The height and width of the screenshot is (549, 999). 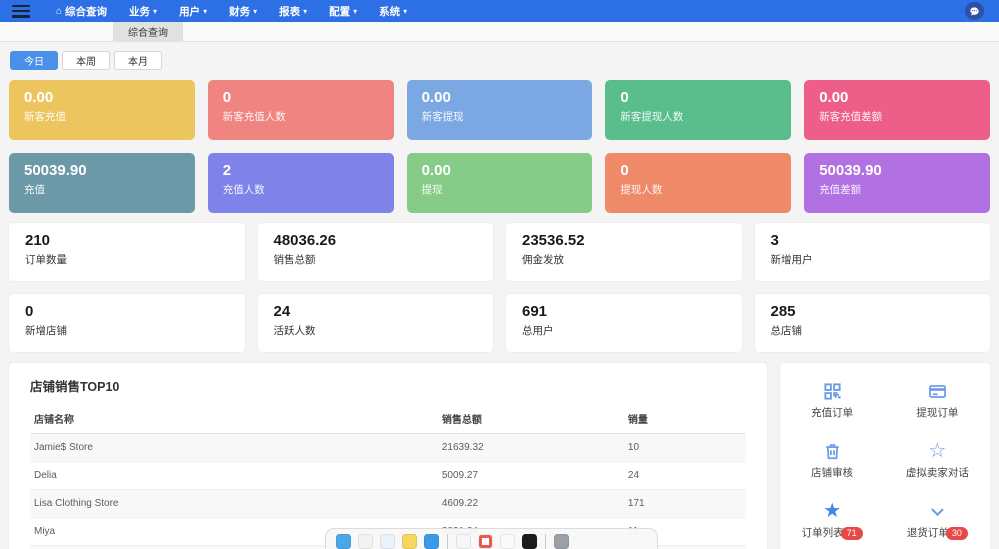 I want to click on summary-card-commission: 23536.52 佣金发放, so click(x=624, y=252).